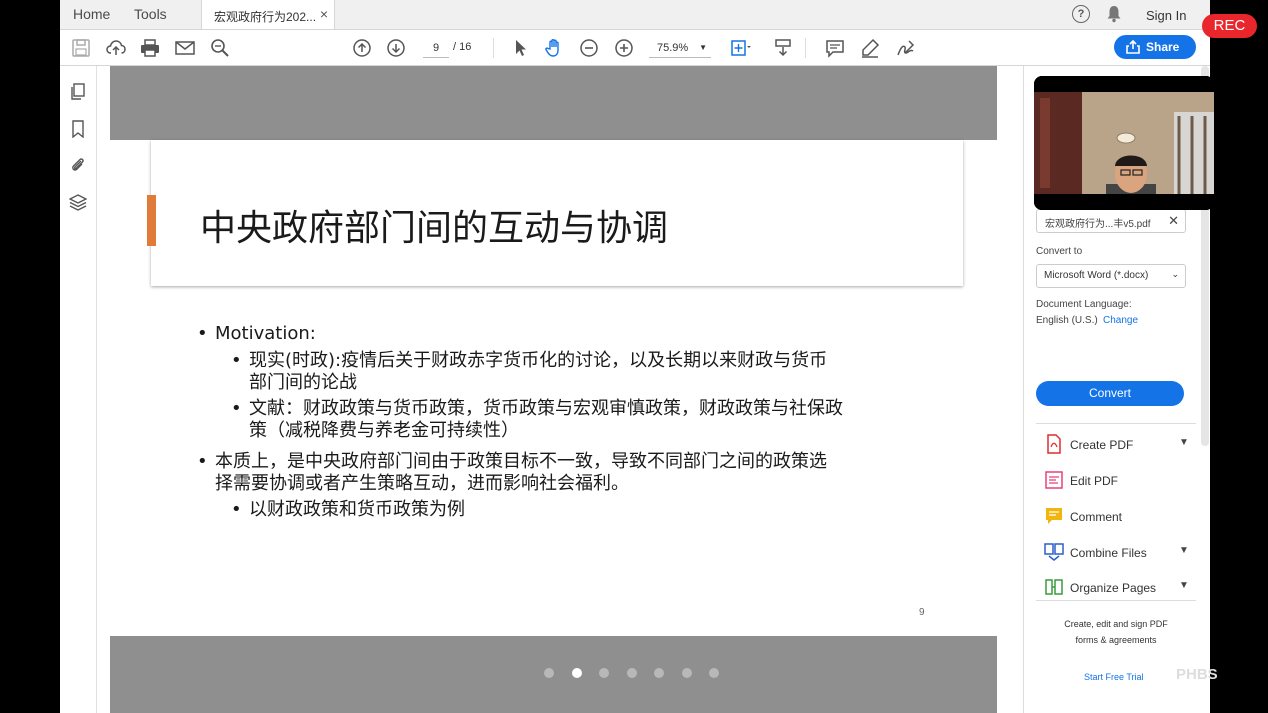 The width and height of the screenshot is (1268, 713). I want to click on tool-edit-pdf: Edit PDF, so click(1119, 481).